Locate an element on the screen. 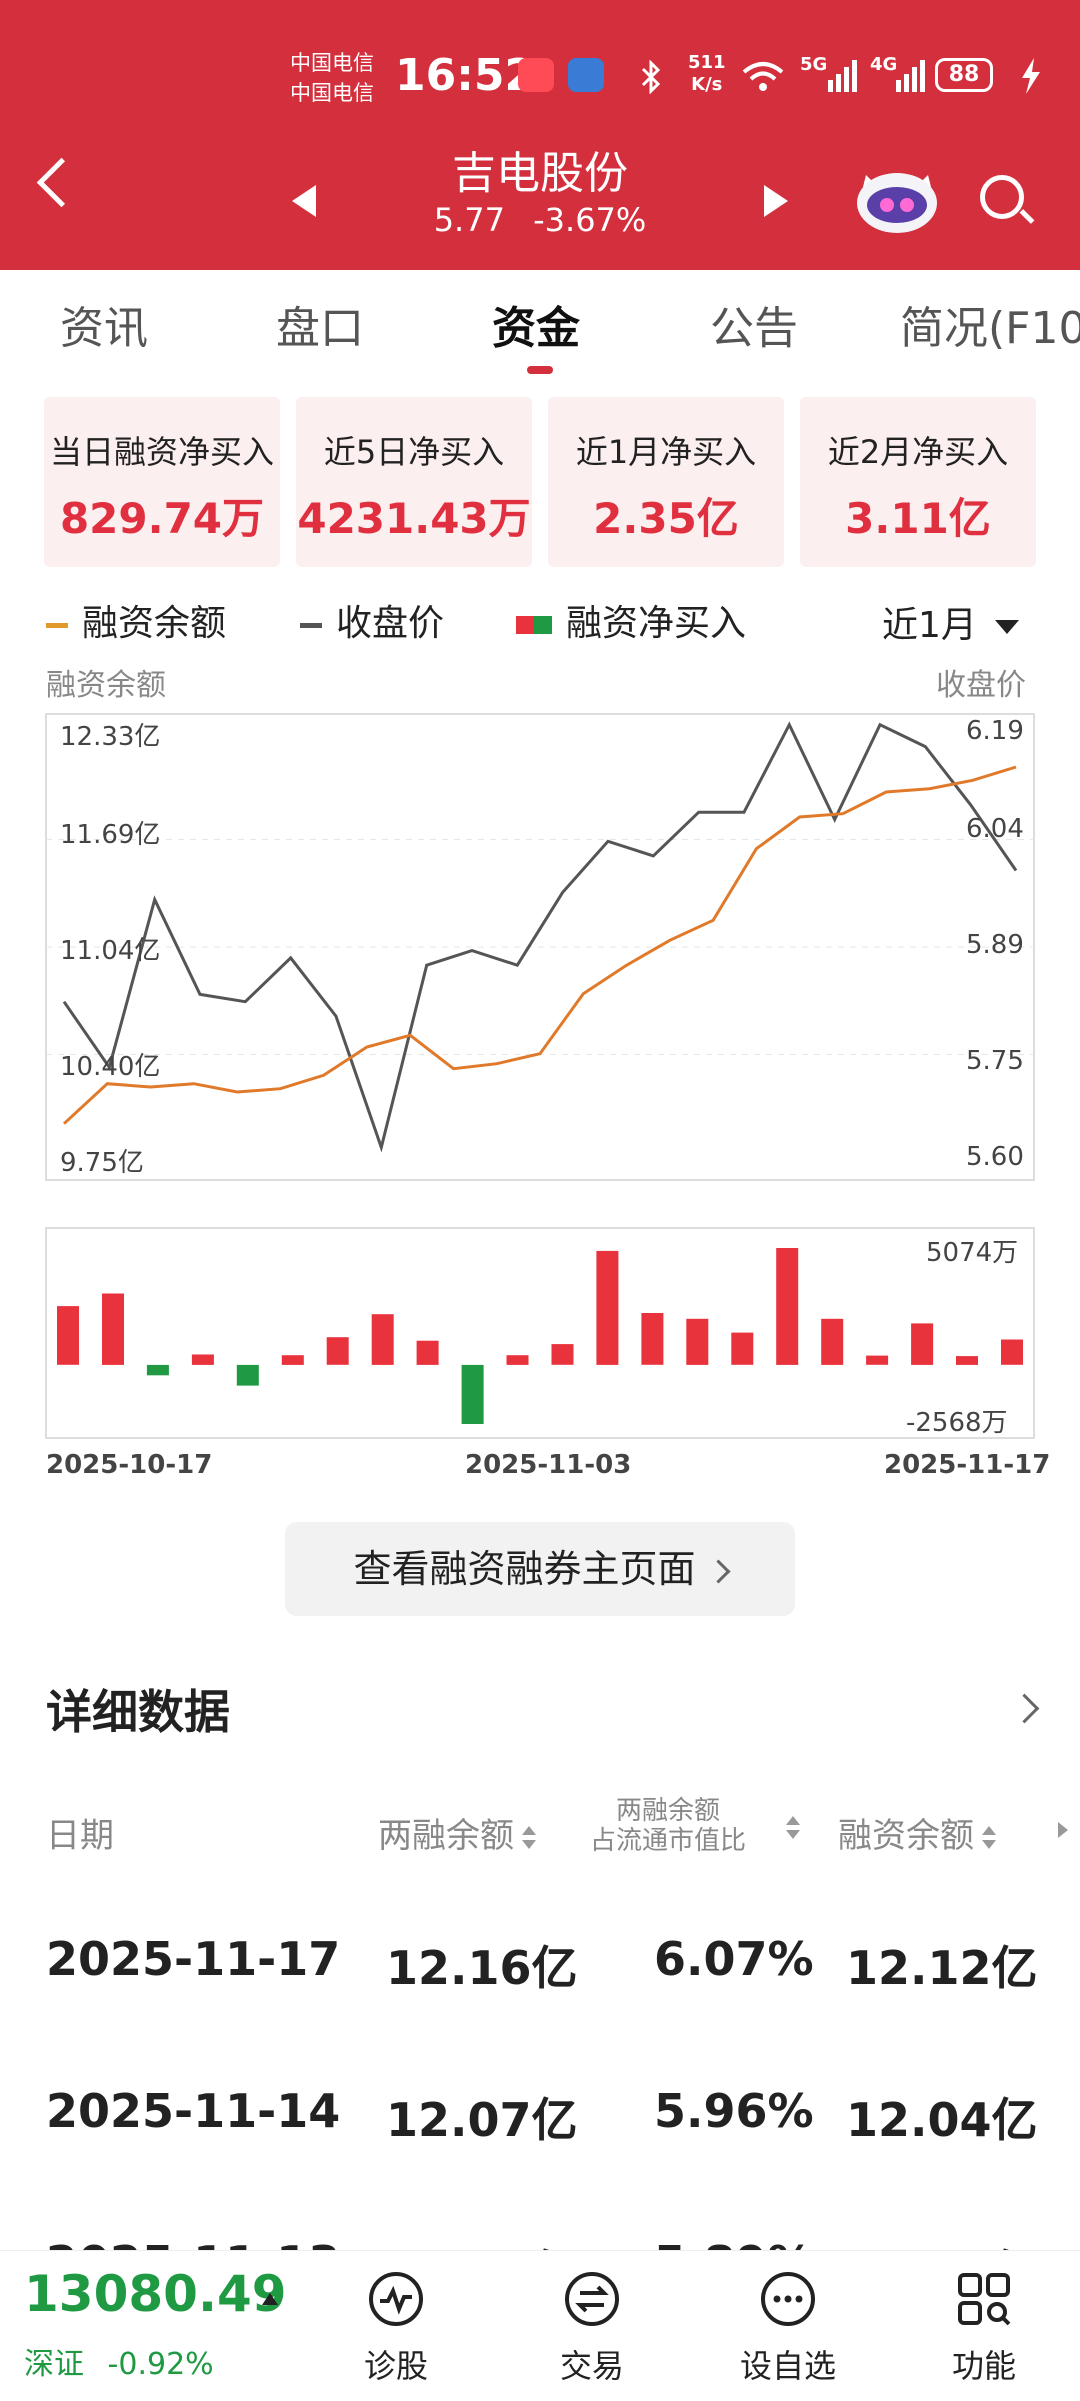 The height and width of the screenshot is (2401, 1080). column-header-ratio: 两融余额 占流通市值比 is located at coordinates (668, 1826).